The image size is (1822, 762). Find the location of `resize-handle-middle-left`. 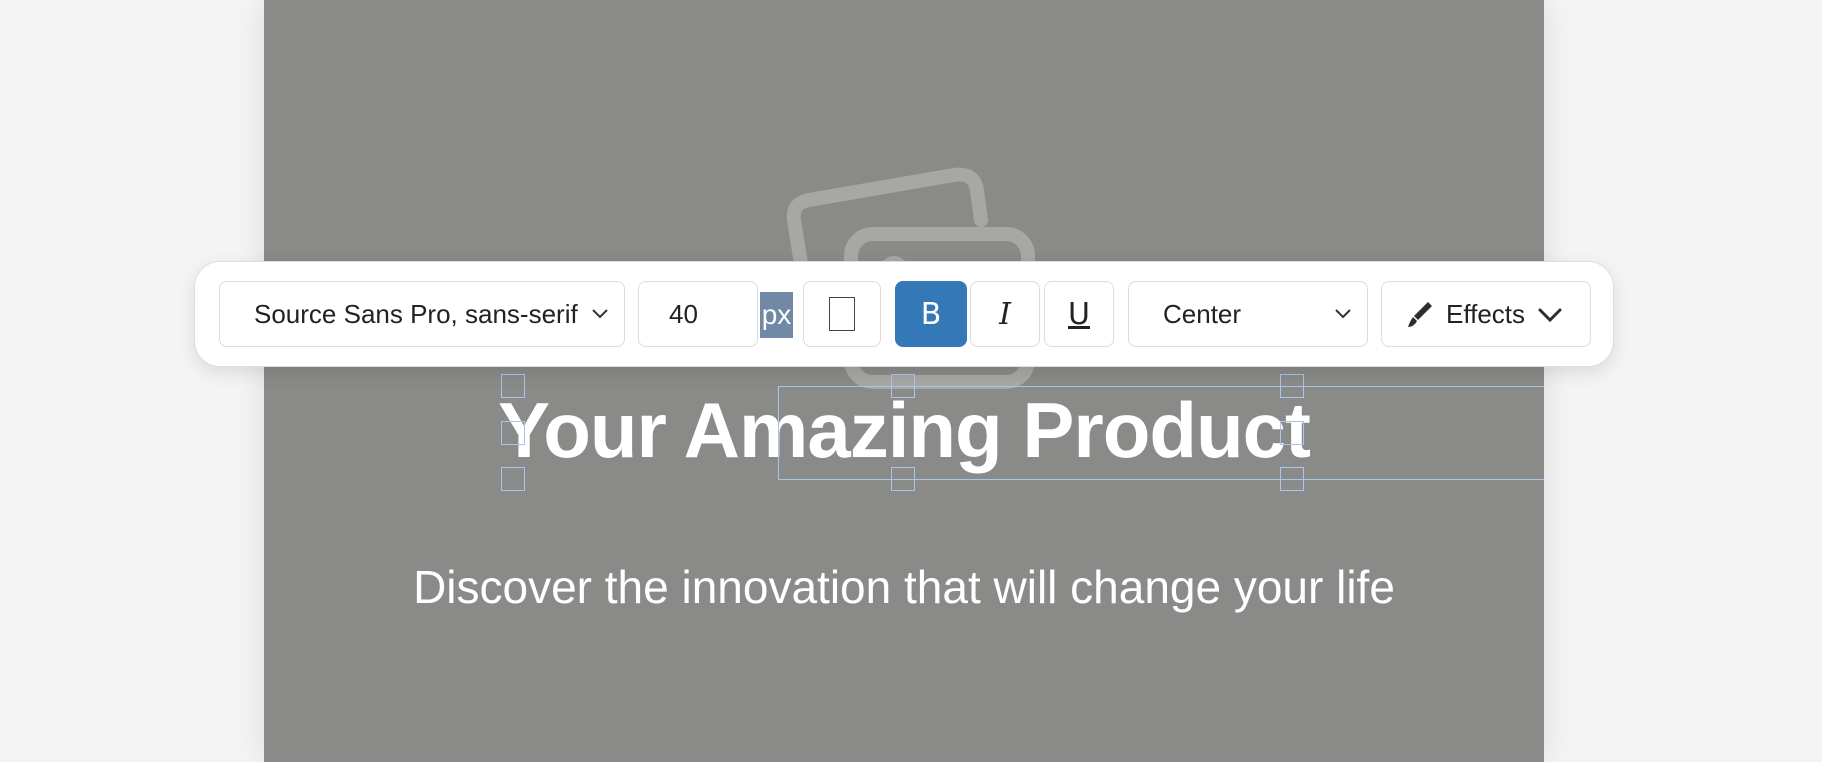

resize-handle-middle-left is located at coordinates (513, 433).